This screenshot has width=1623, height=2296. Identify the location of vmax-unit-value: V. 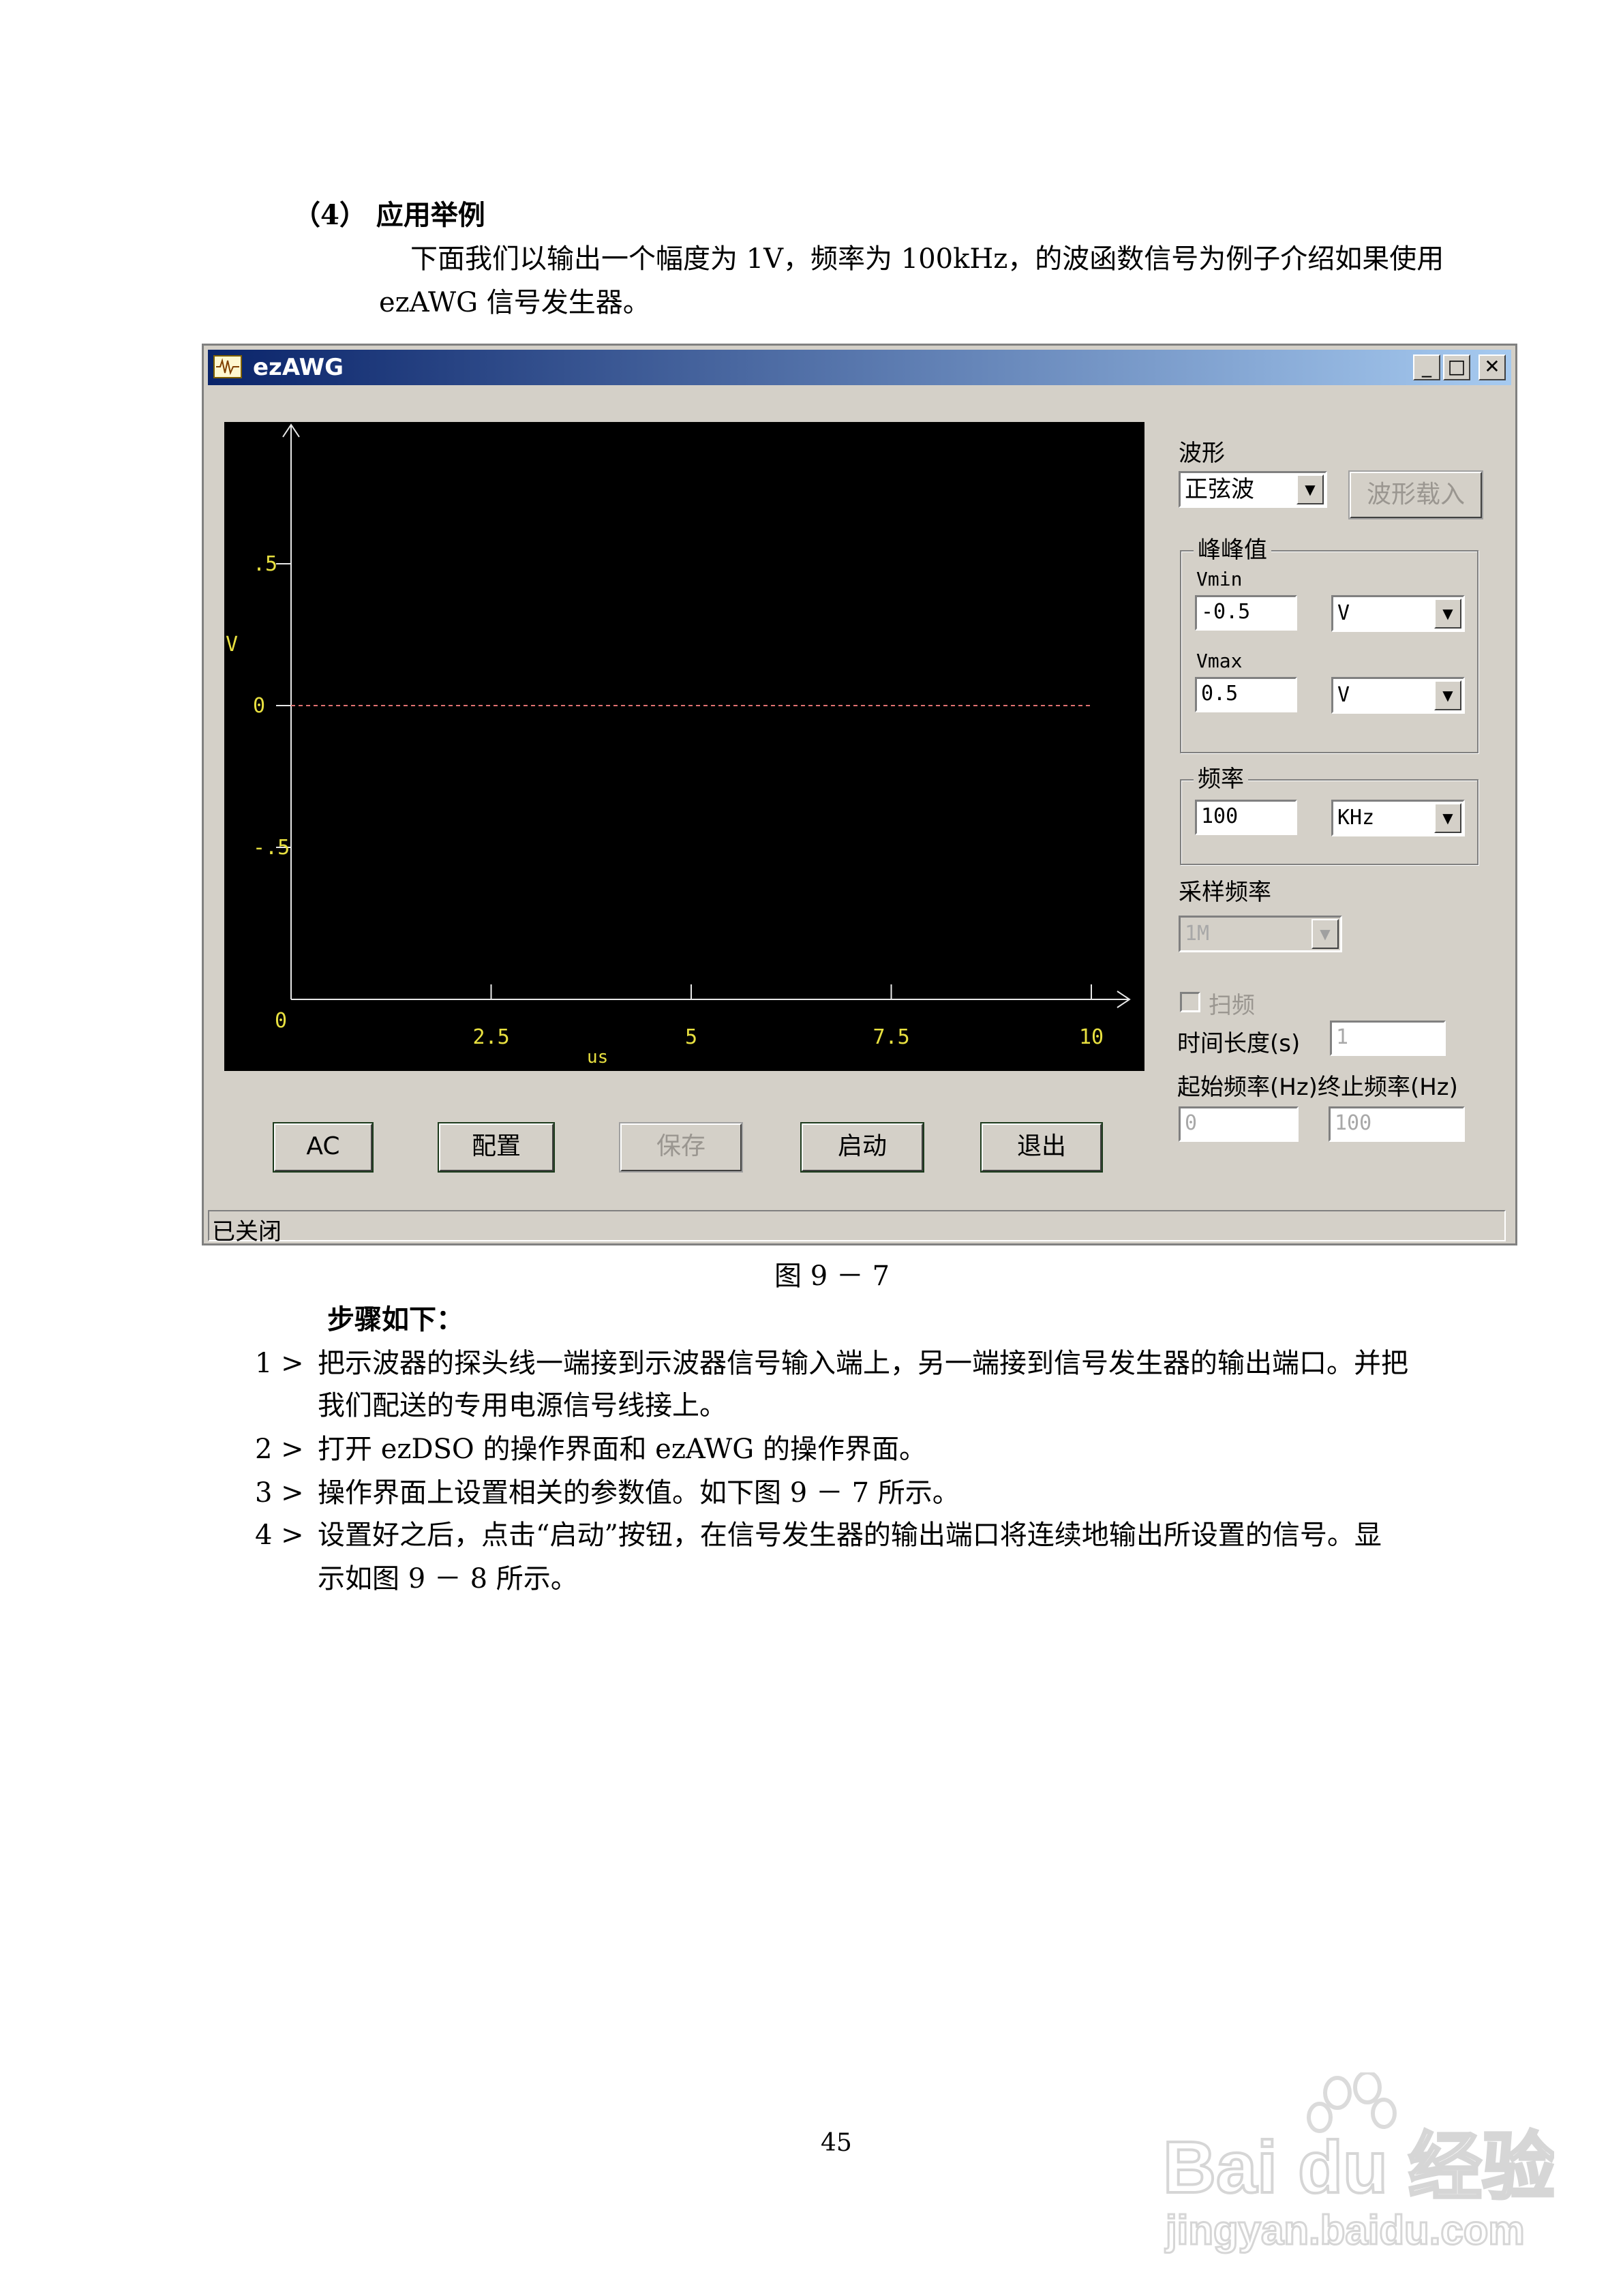
(1343, 695).